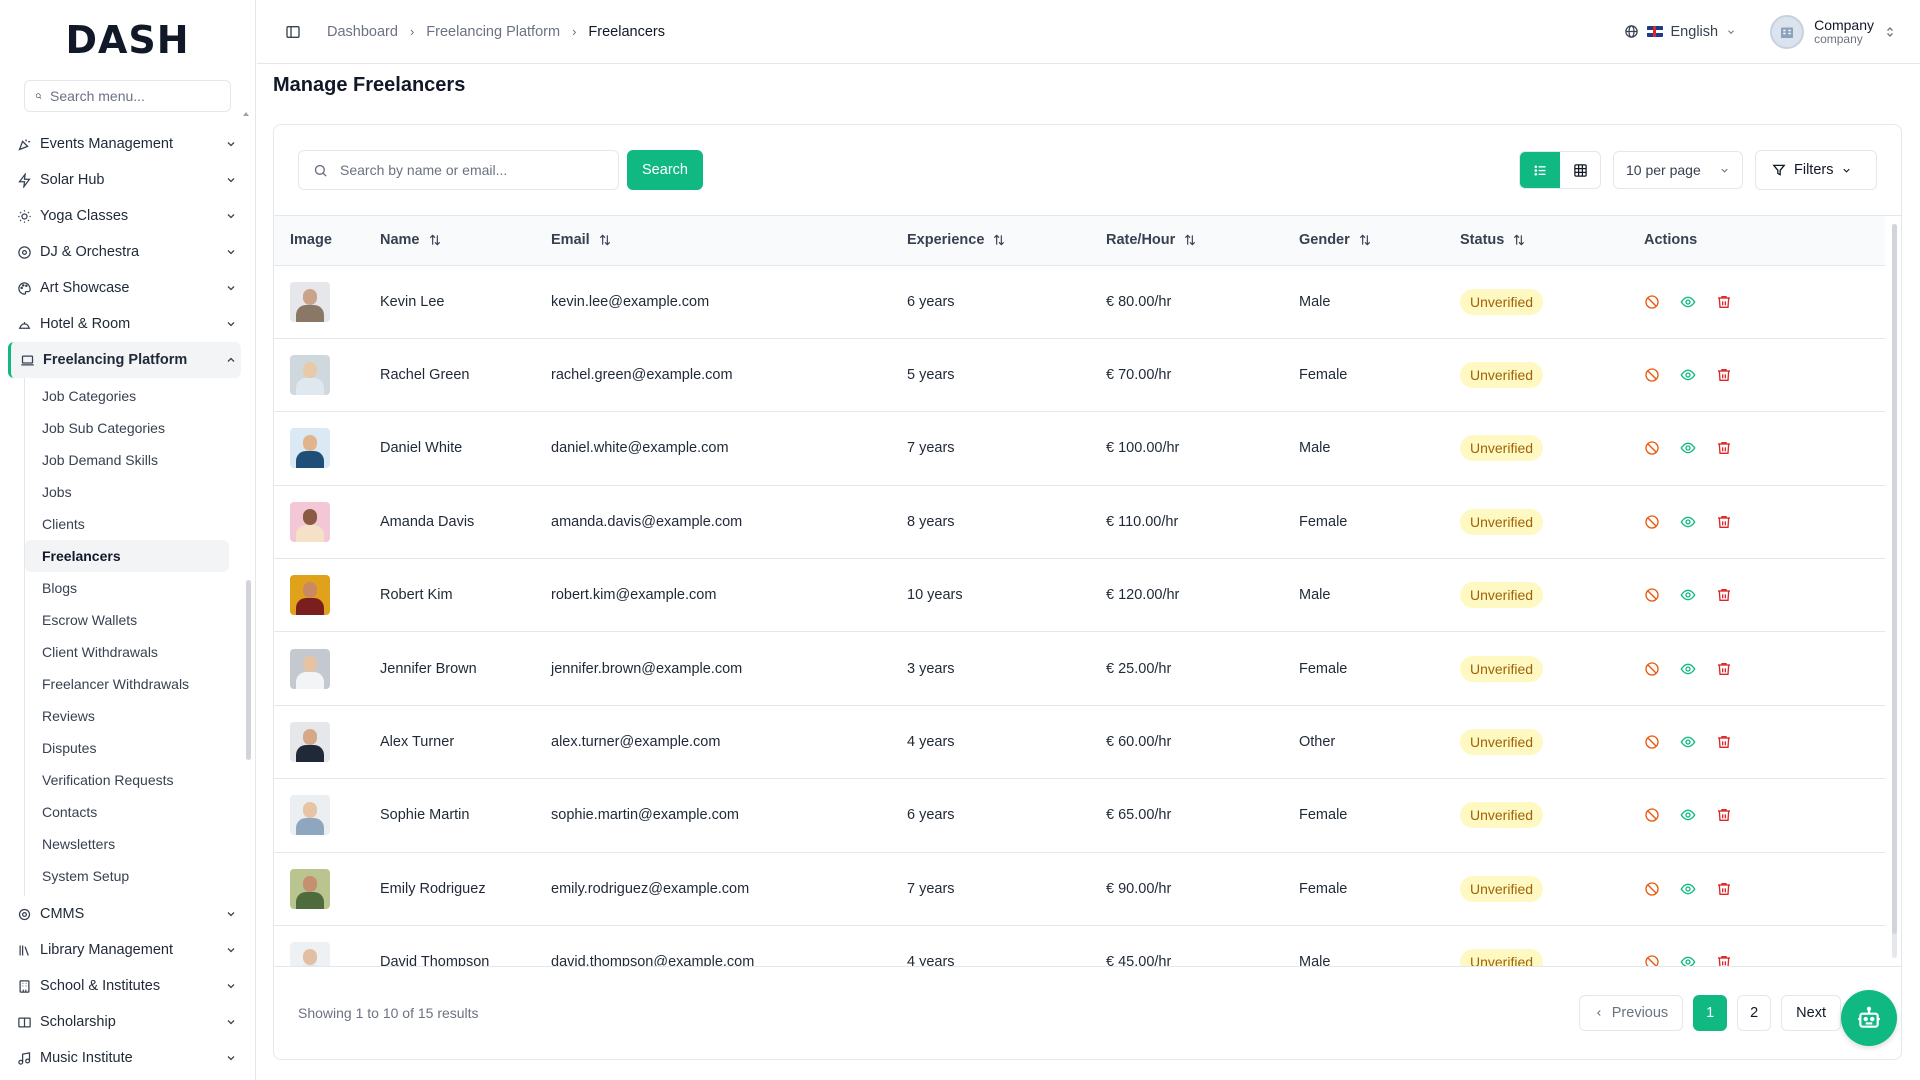 The width and height of the screenshot is (1920, 1080). I want to click on column-header-experience: Experience, so click(990, 241).